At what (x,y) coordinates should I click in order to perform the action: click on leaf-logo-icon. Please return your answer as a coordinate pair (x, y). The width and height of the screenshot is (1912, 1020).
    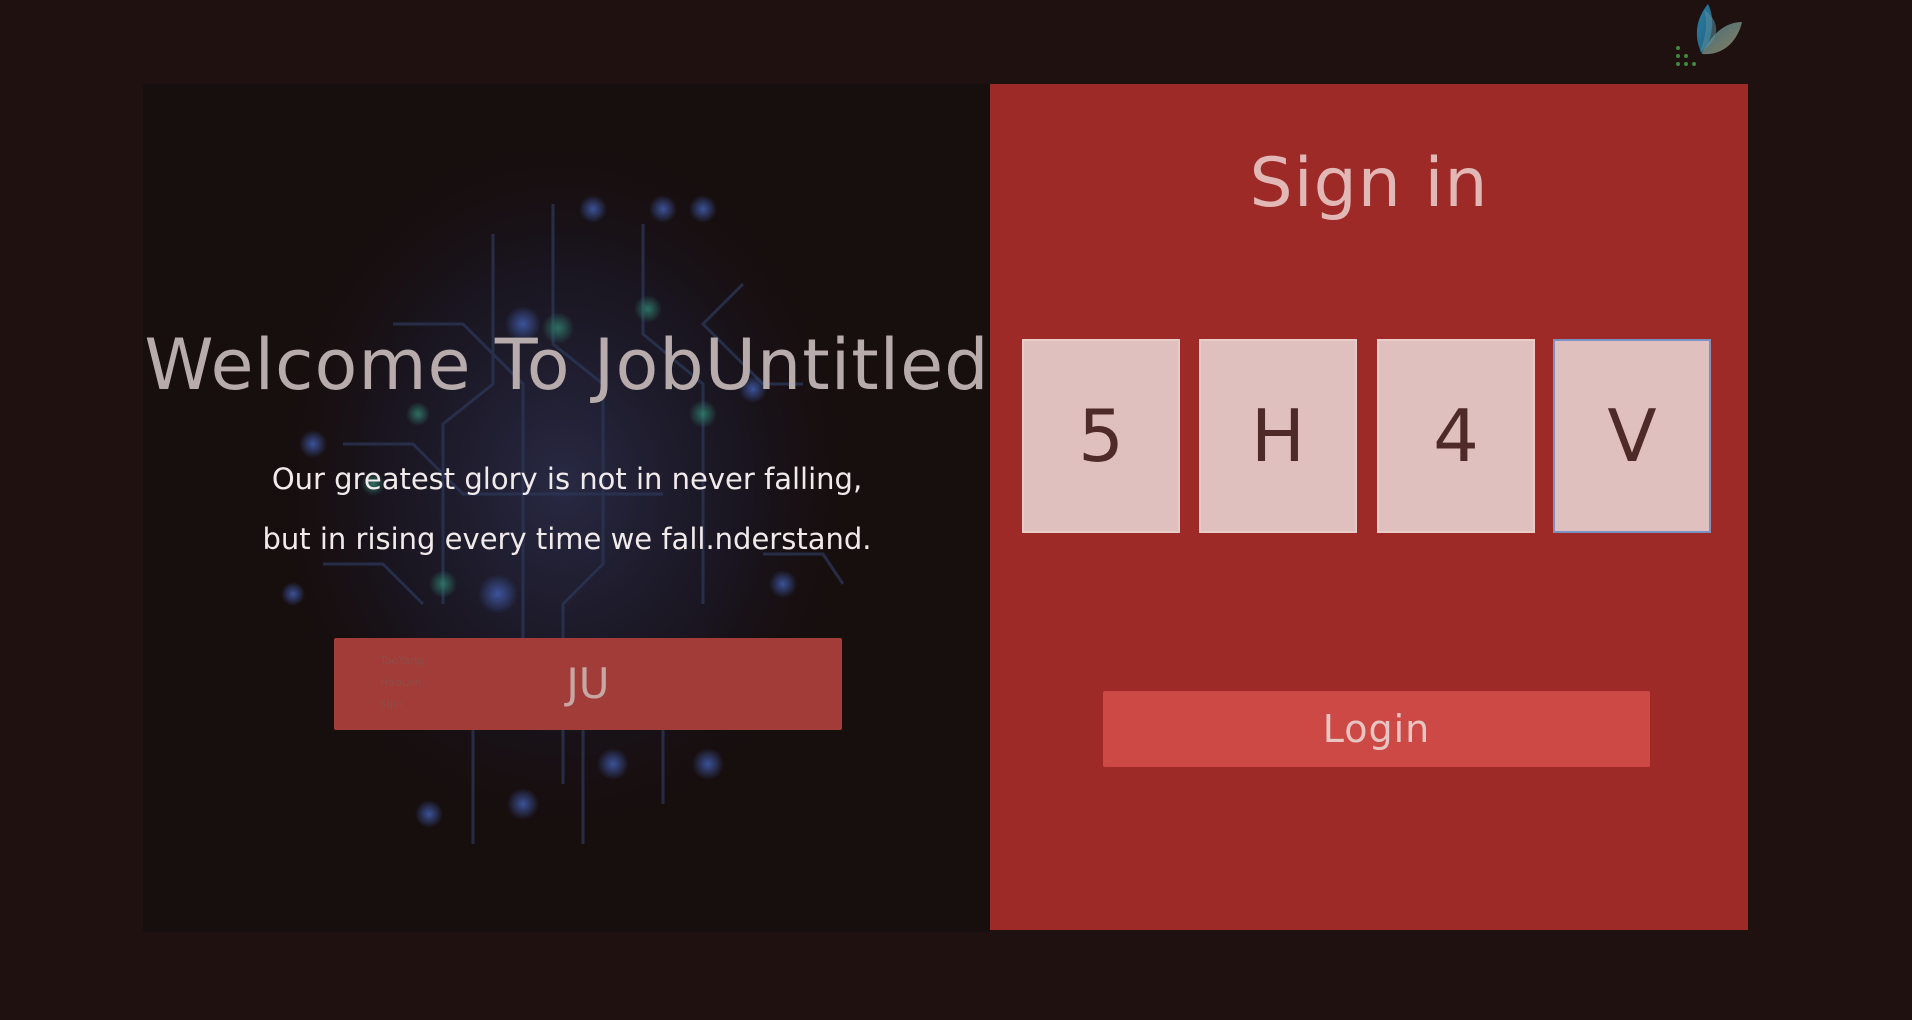
    Looking at the image, I should click on (1709, 35).